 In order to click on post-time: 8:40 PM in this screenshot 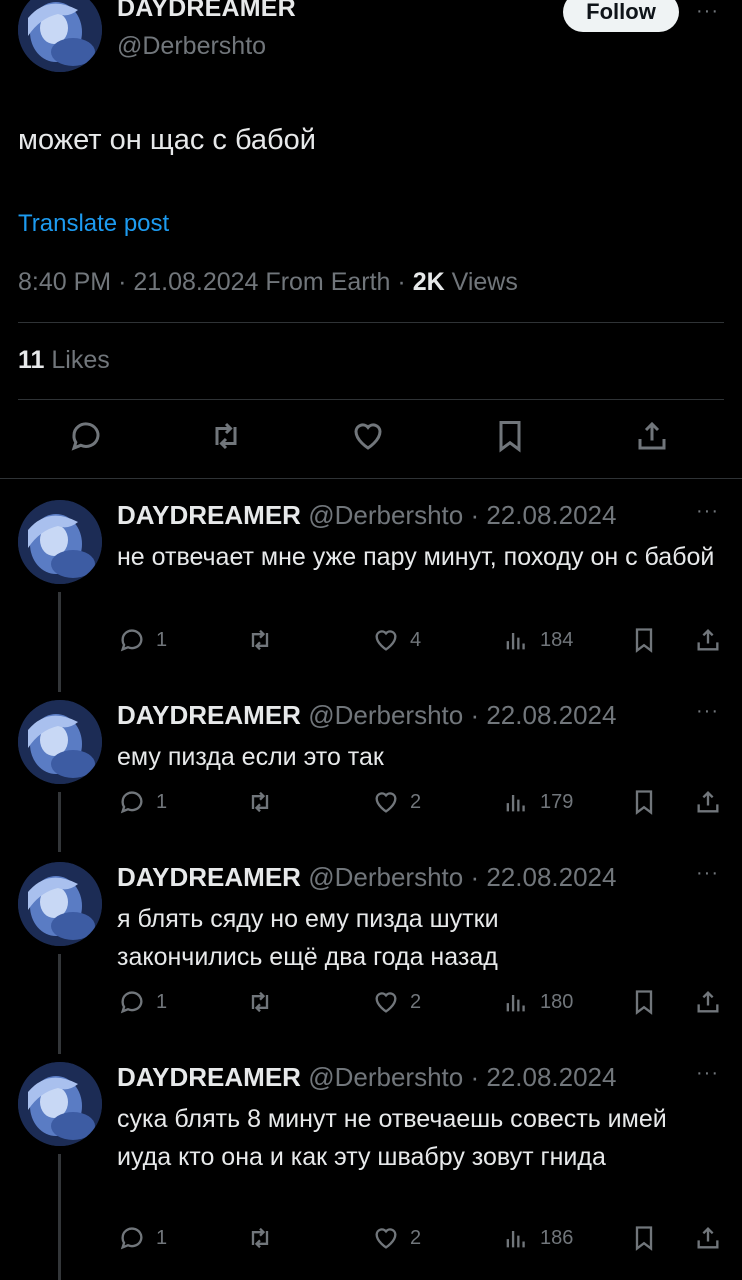, I will do `click(64, 282)`.